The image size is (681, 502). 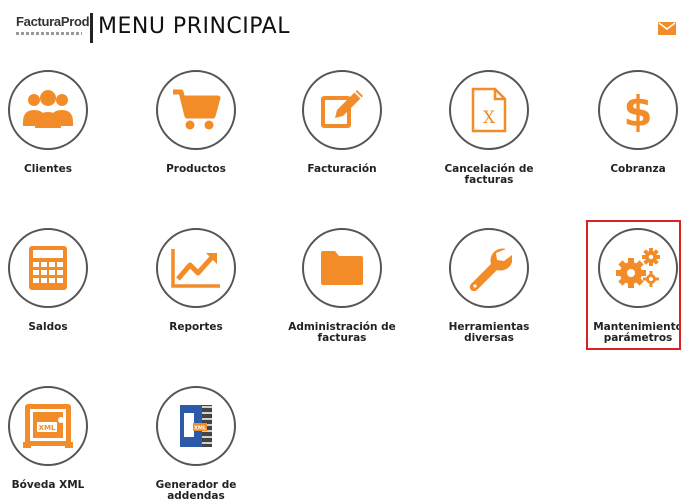 I want to click on menu-item-label: Bóveda XML, so click(x=48, y=485).